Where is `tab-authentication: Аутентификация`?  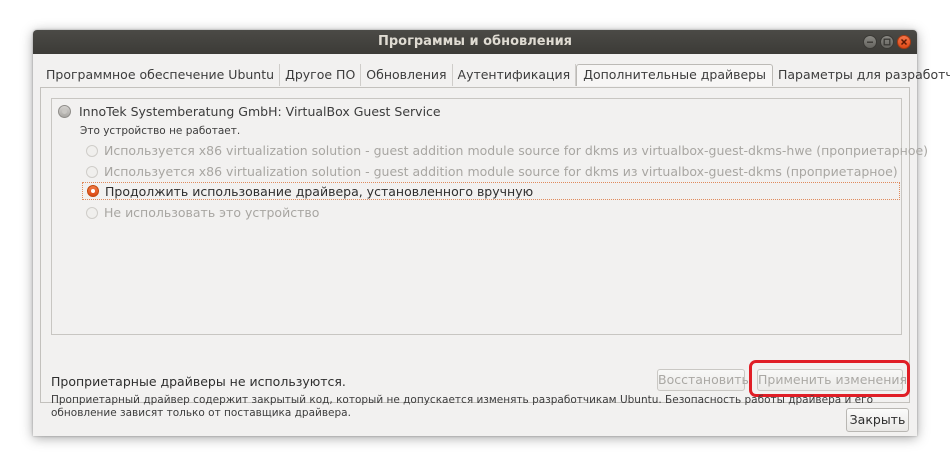 tab-authentication: Аутентификация is located at coordinates (515, 75).